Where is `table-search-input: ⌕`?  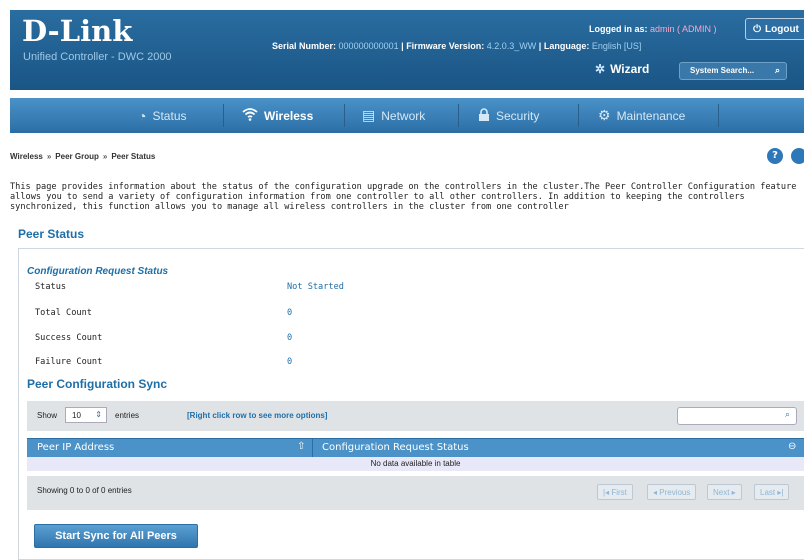 table-search-input: ⌕ is located at coordinates (737, 416).